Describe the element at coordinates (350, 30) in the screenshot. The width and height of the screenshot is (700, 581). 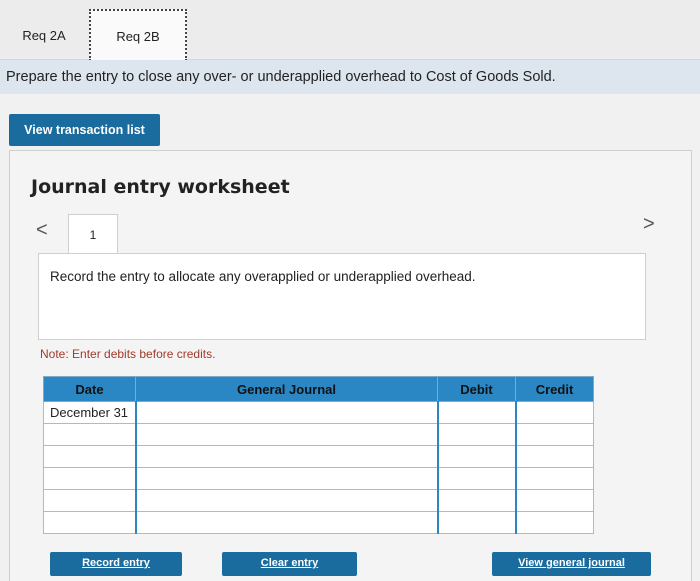
I see `tab-strip: Req 2A Req 2B` at that location.